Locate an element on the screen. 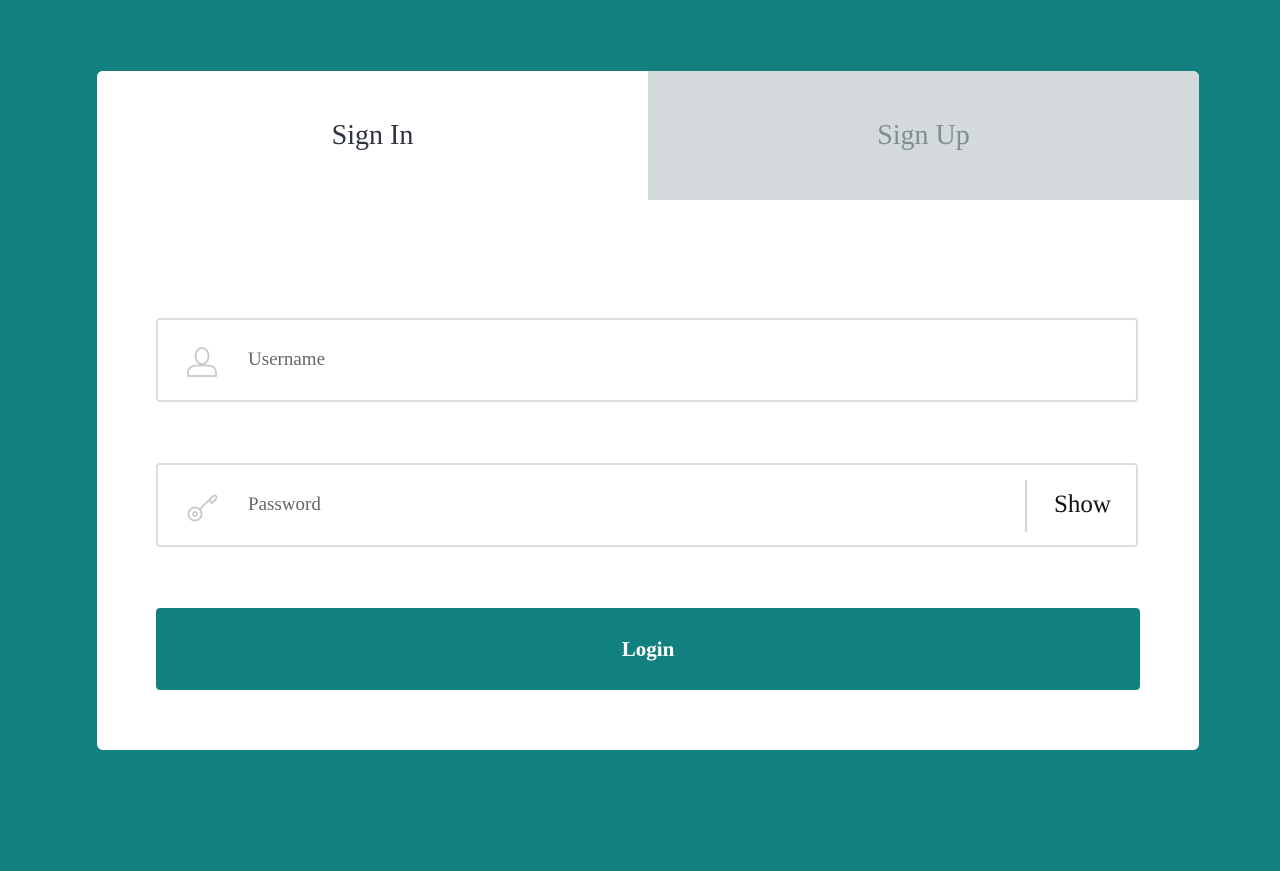 This screenshot has width=1280, height=871. user-icon is located at coordinates (202, 362).